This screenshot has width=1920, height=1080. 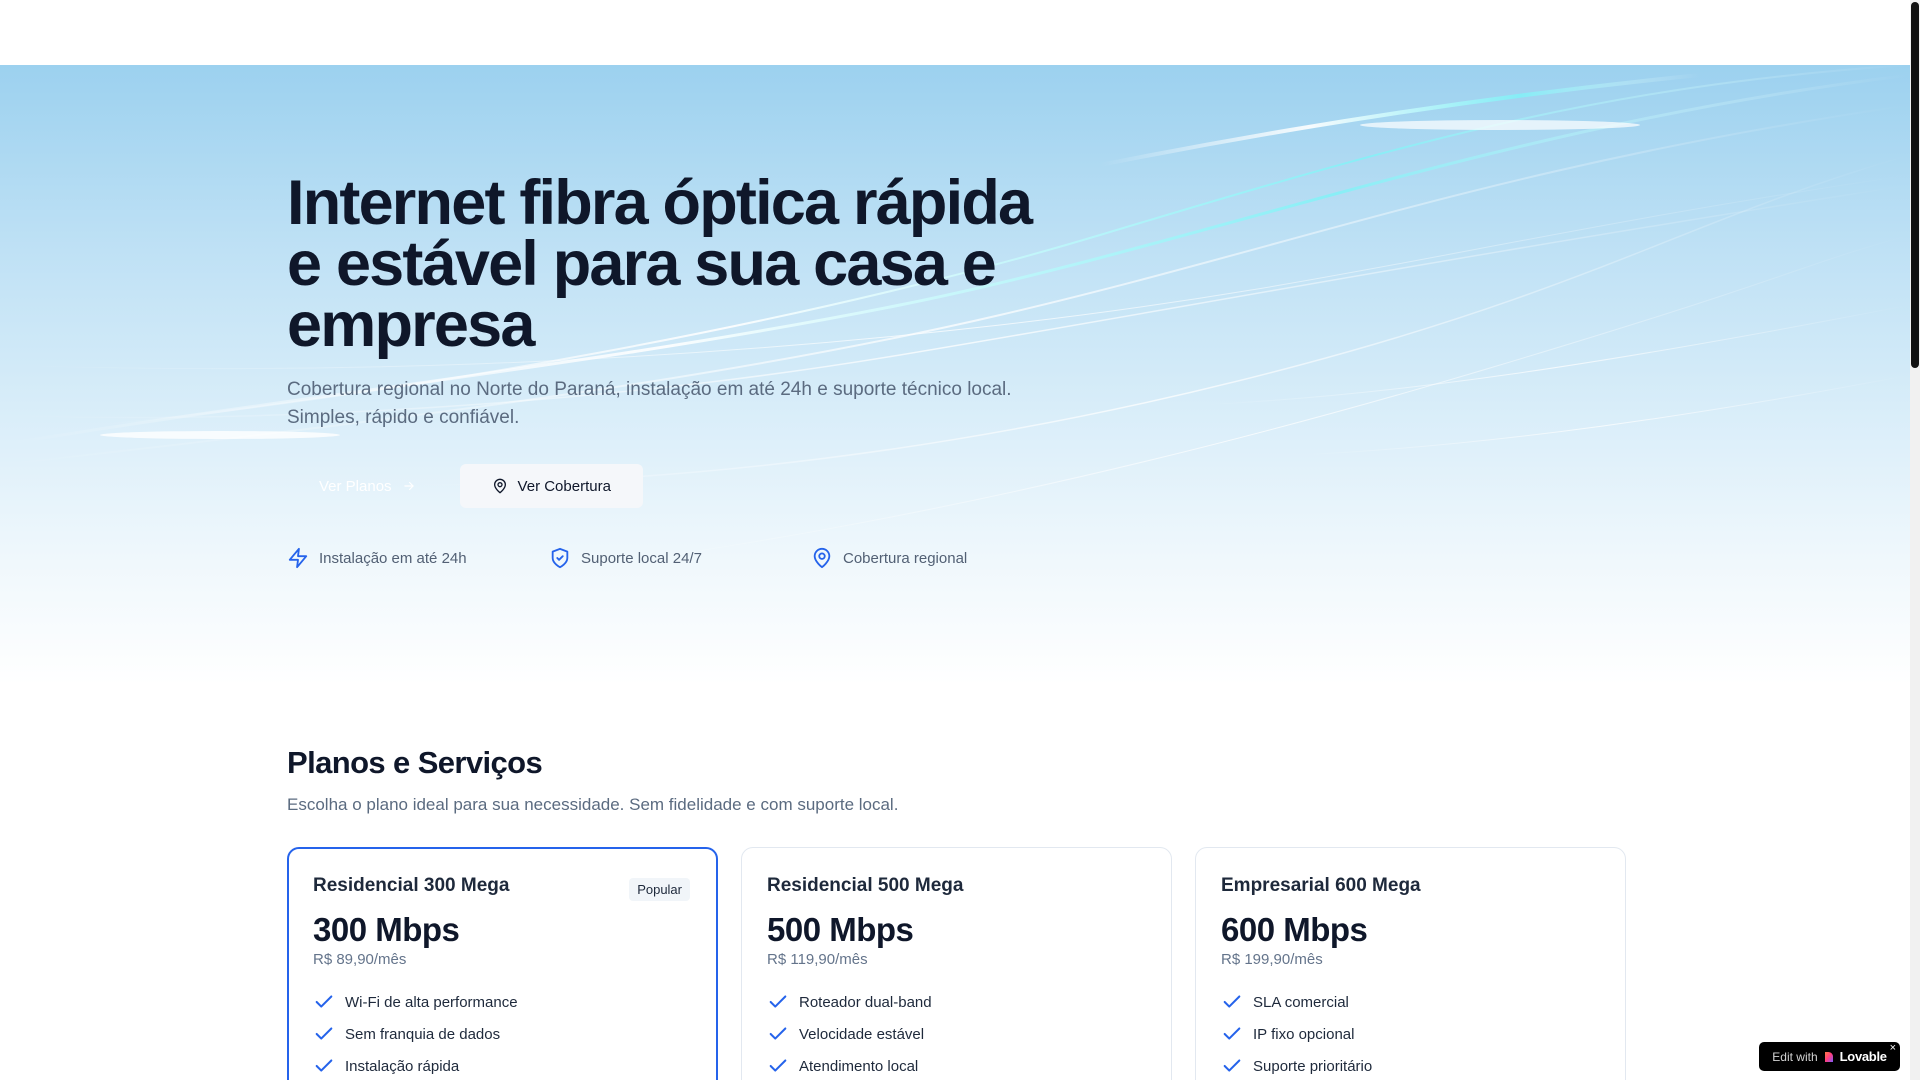 I want to click on plan-feature-label: Sem franquia de dados, so click(x=423, y=1034).